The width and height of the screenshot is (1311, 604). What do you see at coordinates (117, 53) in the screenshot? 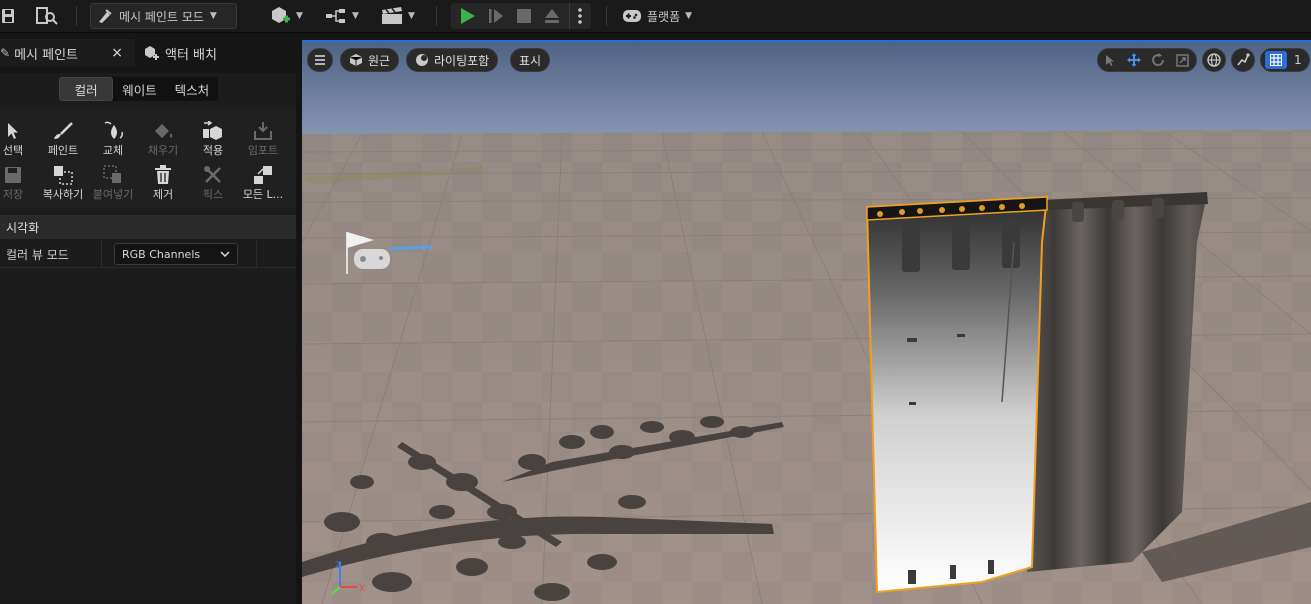
I see `close-icon: ×` at bounding box center [117, 53].